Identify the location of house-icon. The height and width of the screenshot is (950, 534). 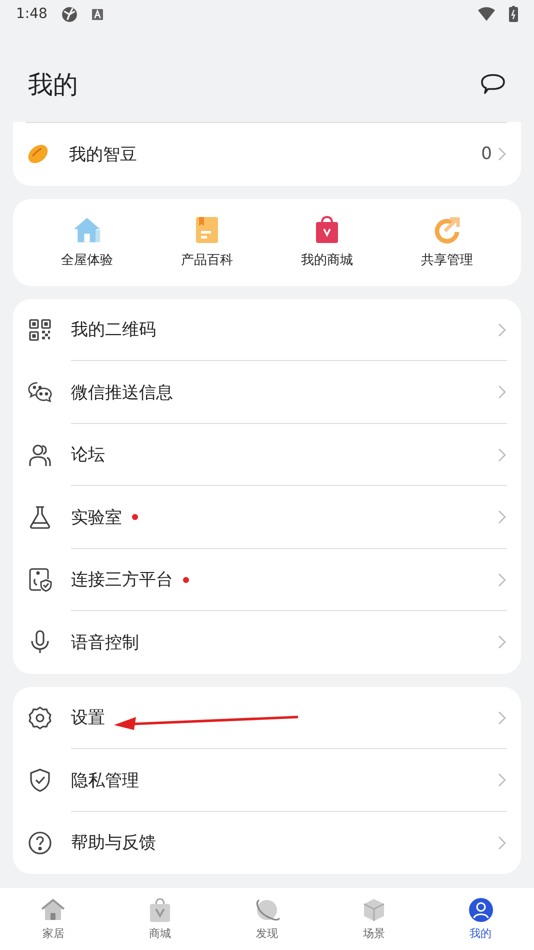
(87, 230).